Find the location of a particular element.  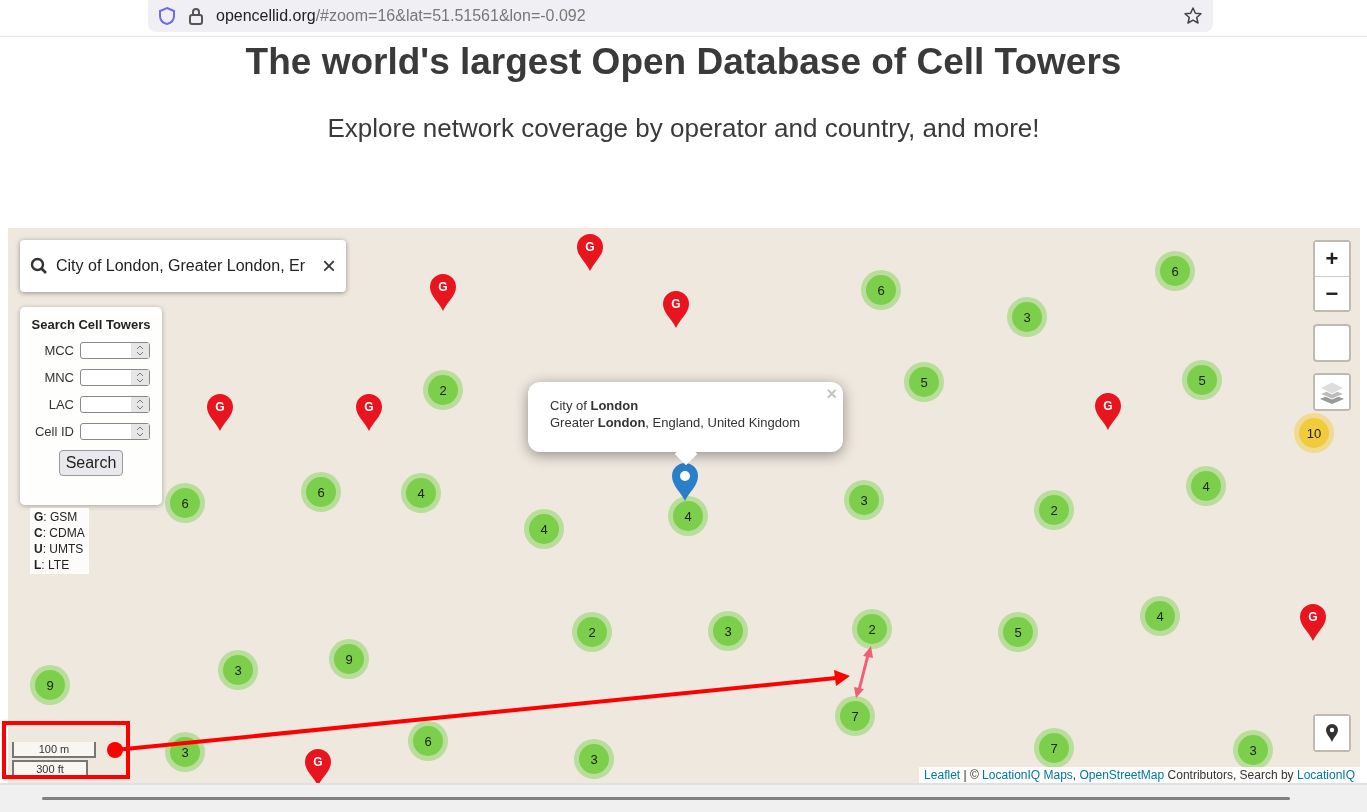

search-field: City of London, Greater London, Er × is located at coordinates (183, 266).